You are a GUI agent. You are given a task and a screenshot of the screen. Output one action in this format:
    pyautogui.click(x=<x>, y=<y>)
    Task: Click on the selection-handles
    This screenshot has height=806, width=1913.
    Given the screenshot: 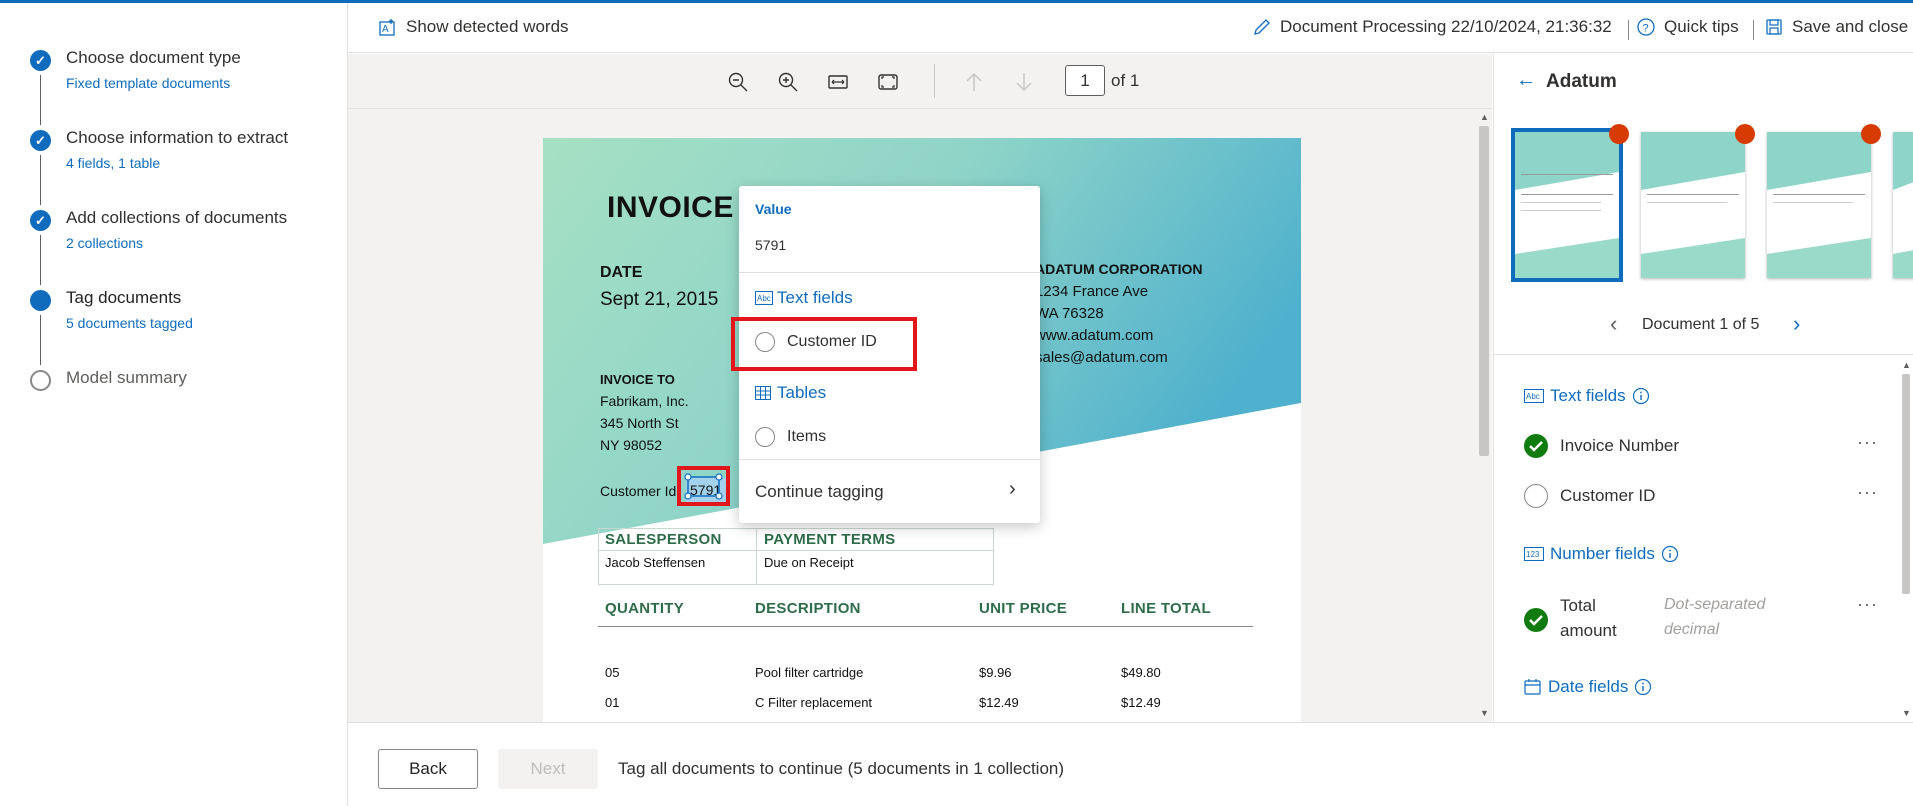 What is the action you would take?
    pyautogui.click(x=703, y=486)
    